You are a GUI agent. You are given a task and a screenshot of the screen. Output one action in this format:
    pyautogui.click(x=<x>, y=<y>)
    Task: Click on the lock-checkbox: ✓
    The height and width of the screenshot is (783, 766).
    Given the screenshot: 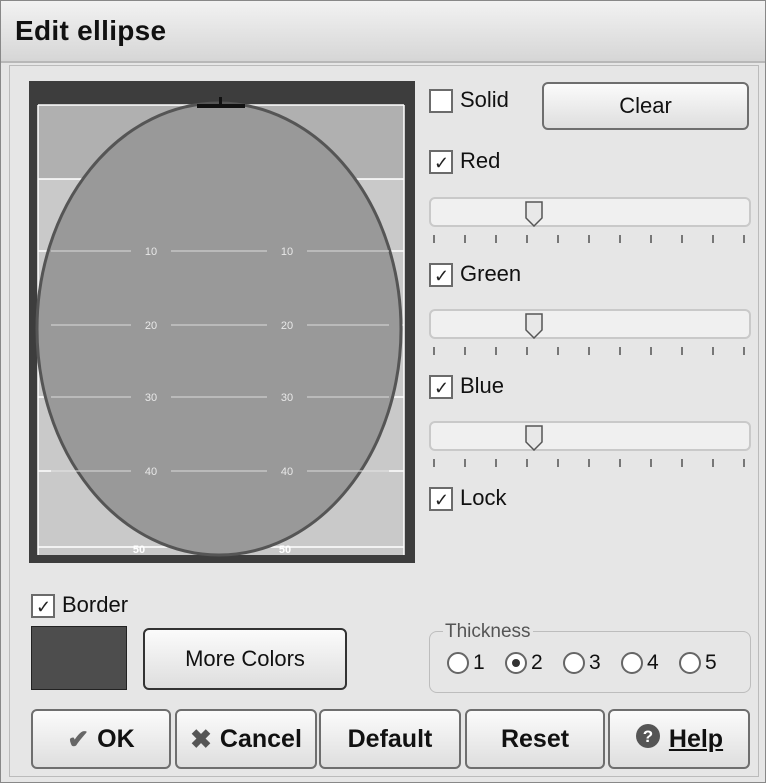 What is the action you would take?
    pyautogui.click(x=441, y=499)
    